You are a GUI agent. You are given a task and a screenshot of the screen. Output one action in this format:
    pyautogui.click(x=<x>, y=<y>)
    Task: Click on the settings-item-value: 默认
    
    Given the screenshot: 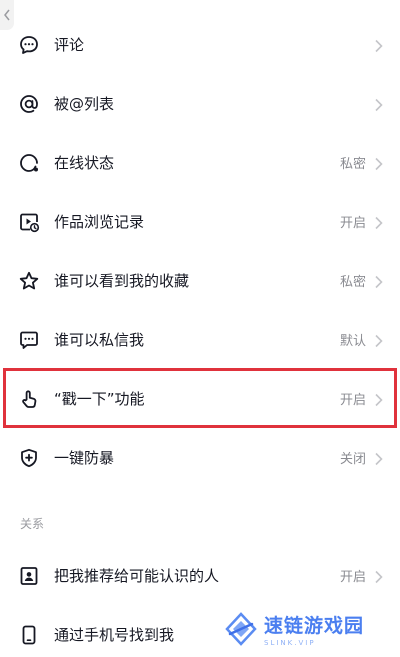 What is the action you would take?
    pyautogui.click(x=352, y=341)
    